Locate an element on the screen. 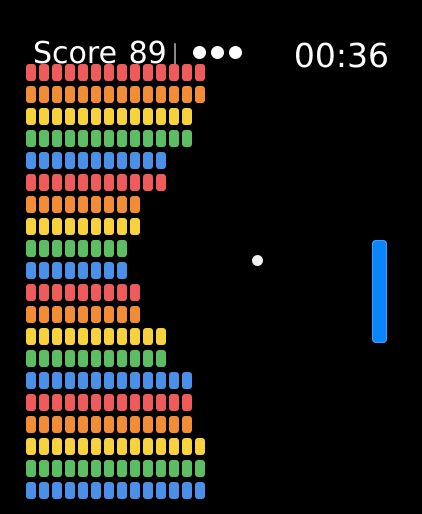 This screenshot has height=514, width=422. ball is located at coordinates (257, 260).